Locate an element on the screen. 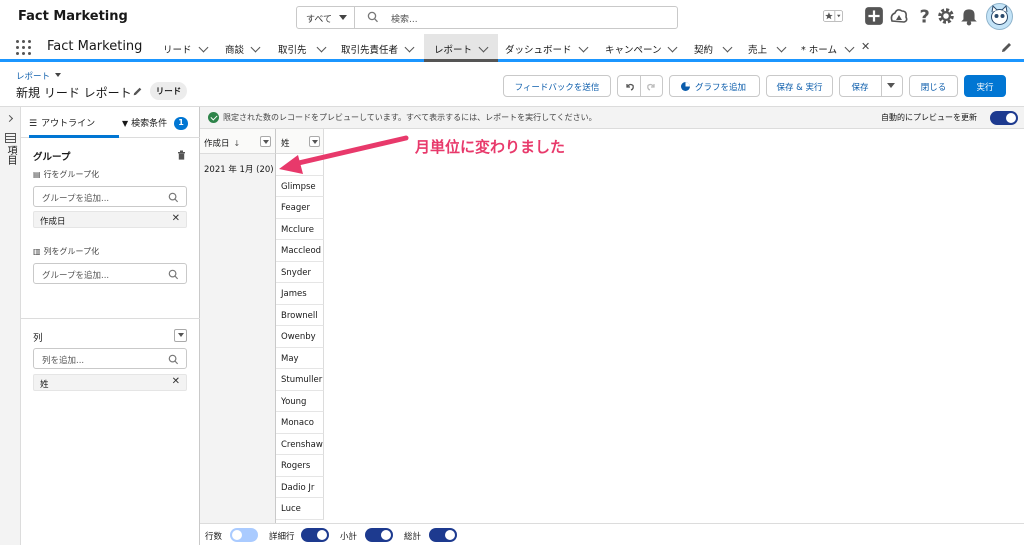 This screenshot has width=1024, height=545. tab-reports: レポート is located at coordinates (461, 48).